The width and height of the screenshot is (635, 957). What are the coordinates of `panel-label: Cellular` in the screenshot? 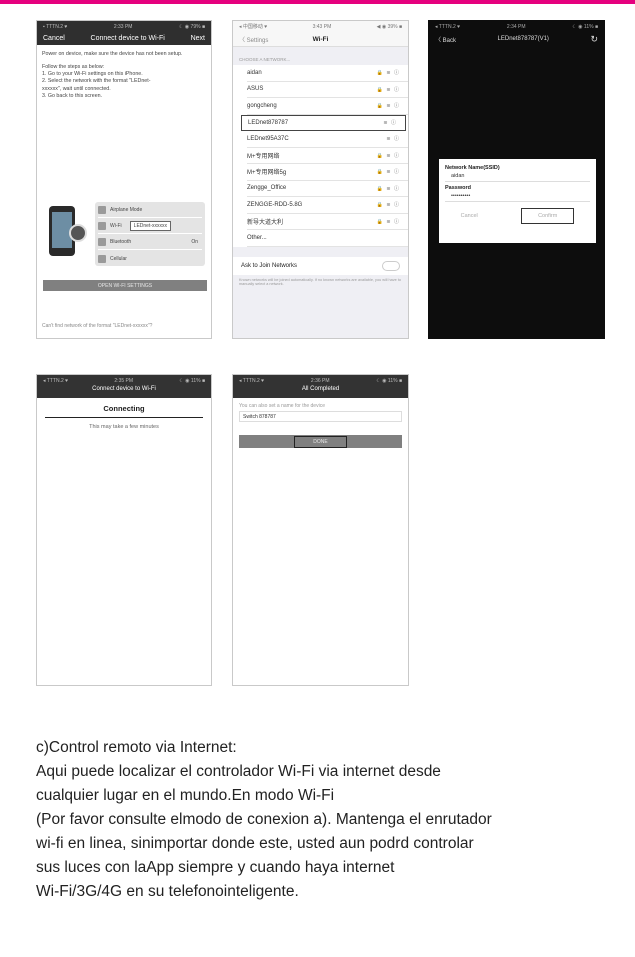 It's located at (118, 258).